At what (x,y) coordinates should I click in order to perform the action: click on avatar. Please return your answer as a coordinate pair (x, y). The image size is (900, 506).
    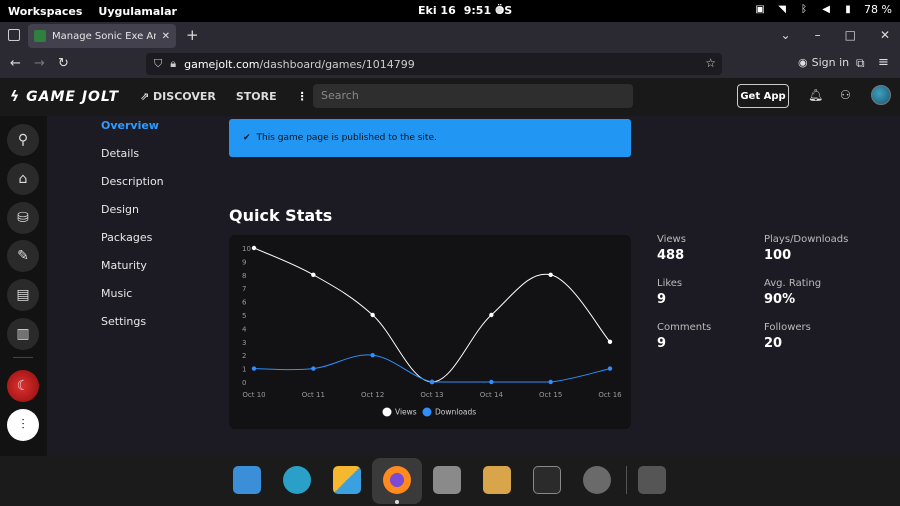
    Looking at the image, I should click on (881, 95).